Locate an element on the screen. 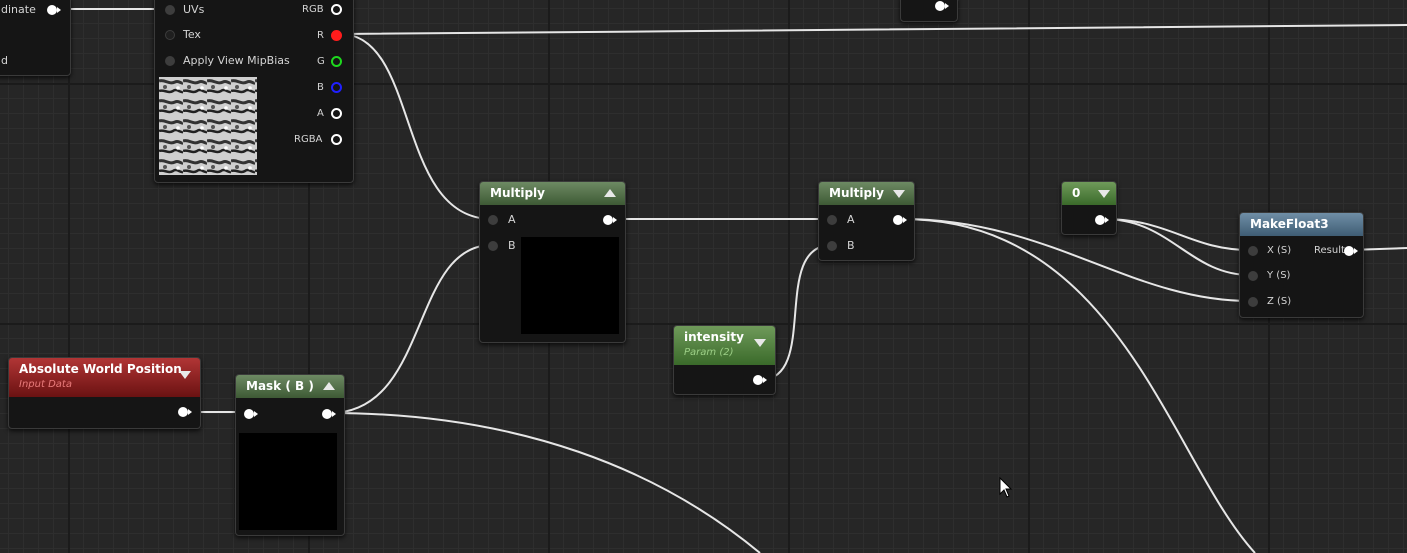  rgb-output-pin is located at coordinates (336, 9).